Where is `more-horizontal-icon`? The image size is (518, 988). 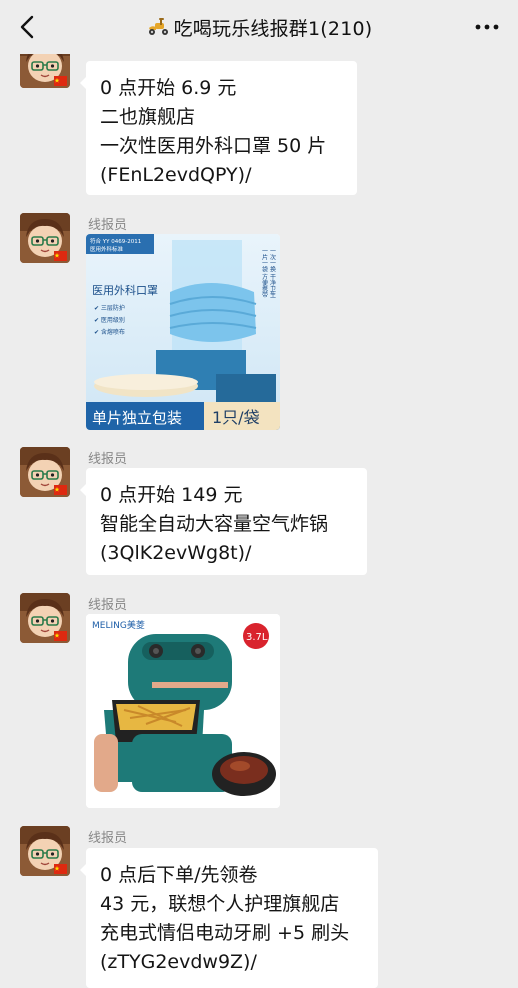
more-horizontal-icon is located at coordinates (487, 27).